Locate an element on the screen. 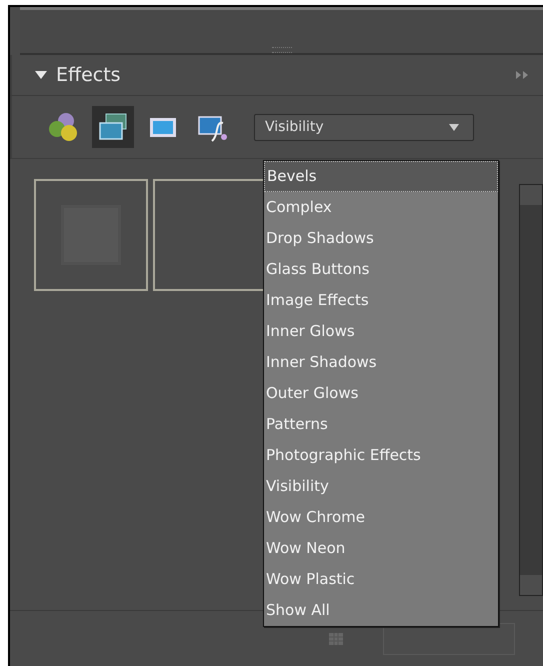 The height and width of the screenshot is (666, 543). disclosure-triangle-icon is located at coordinates (41, 75).